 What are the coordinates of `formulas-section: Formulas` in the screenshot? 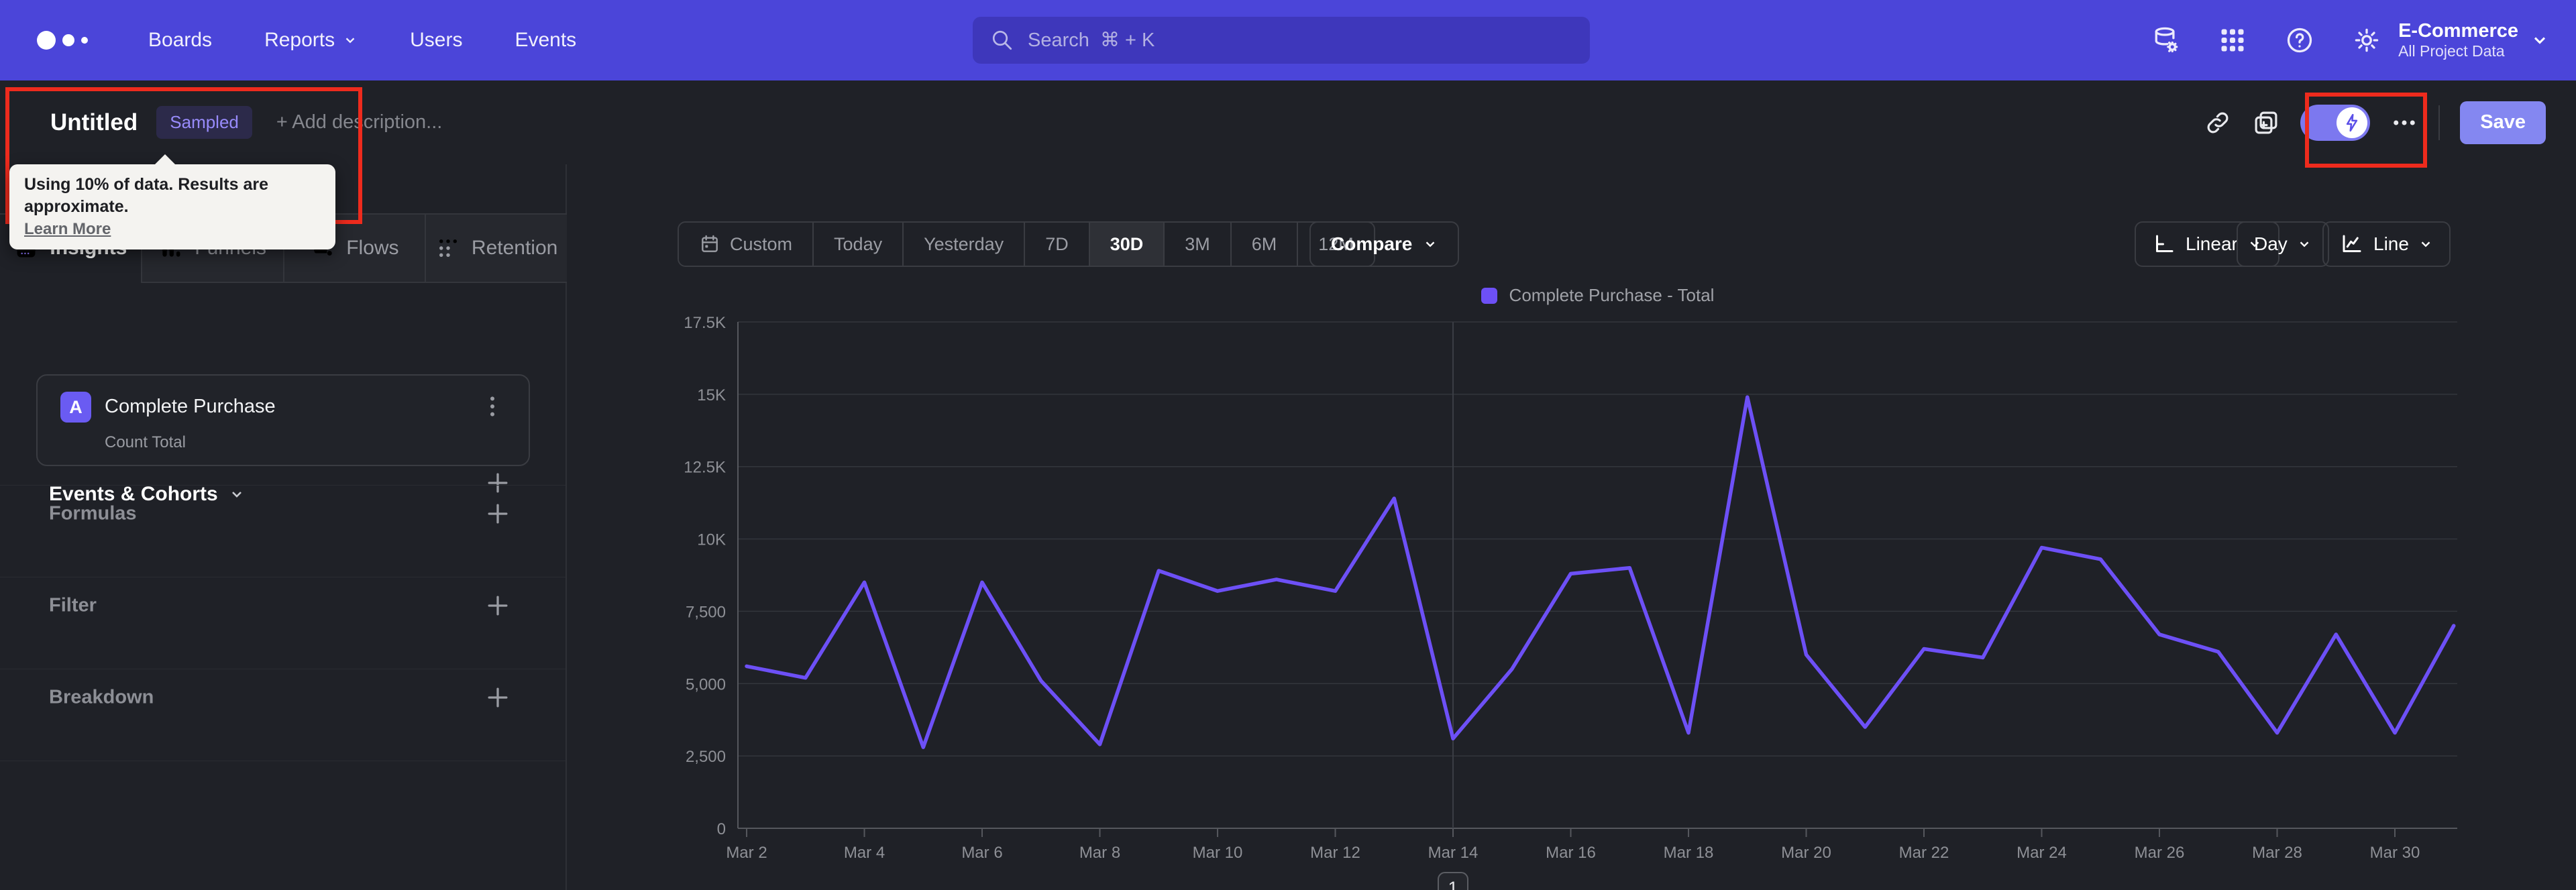 It's located at (283, 514).